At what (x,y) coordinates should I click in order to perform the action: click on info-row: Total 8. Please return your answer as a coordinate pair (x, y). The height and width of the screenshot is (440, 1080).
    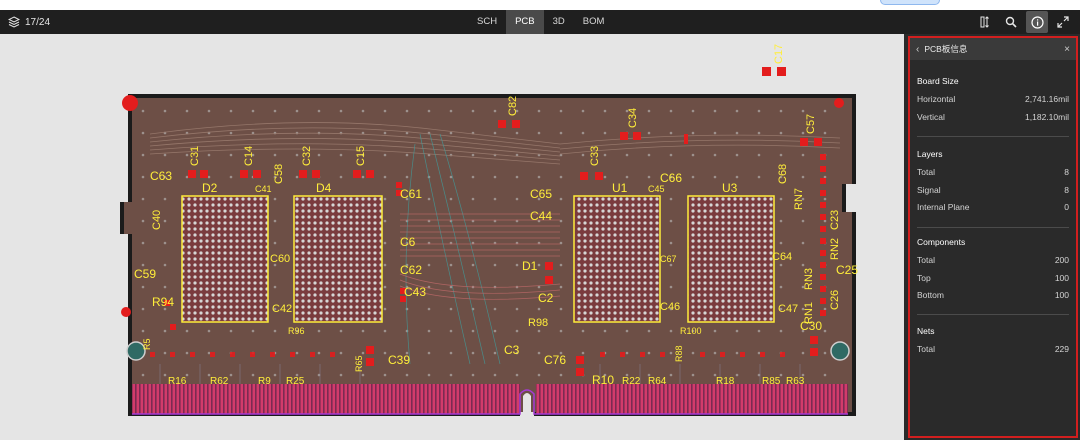
    Looking at the image, I should click on (993, 176).